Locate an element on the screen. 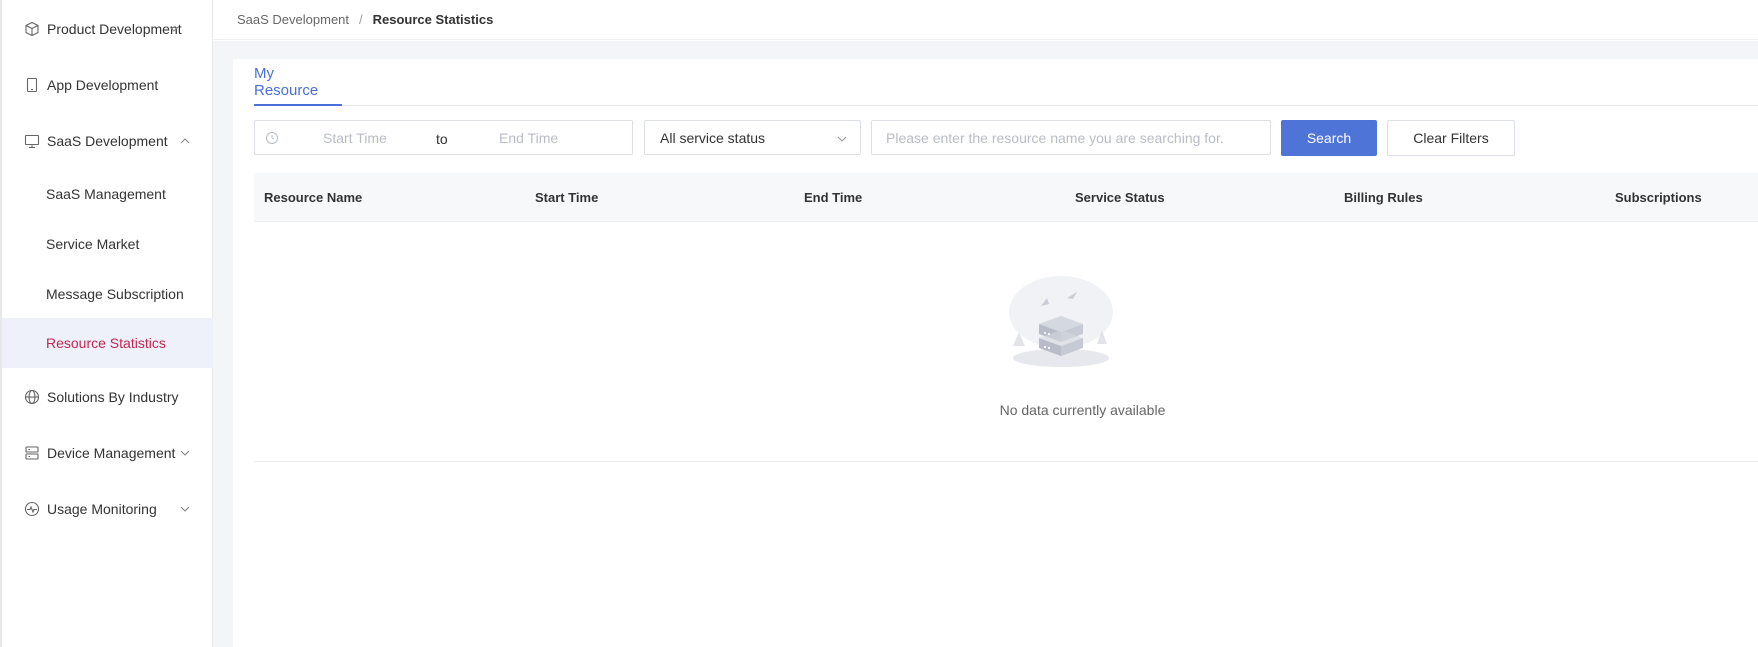 This screenshot has width=1758, height=647. sidebar-item-solutions-by-industry: Solutions By Industry is located at coordinates (107, 397).